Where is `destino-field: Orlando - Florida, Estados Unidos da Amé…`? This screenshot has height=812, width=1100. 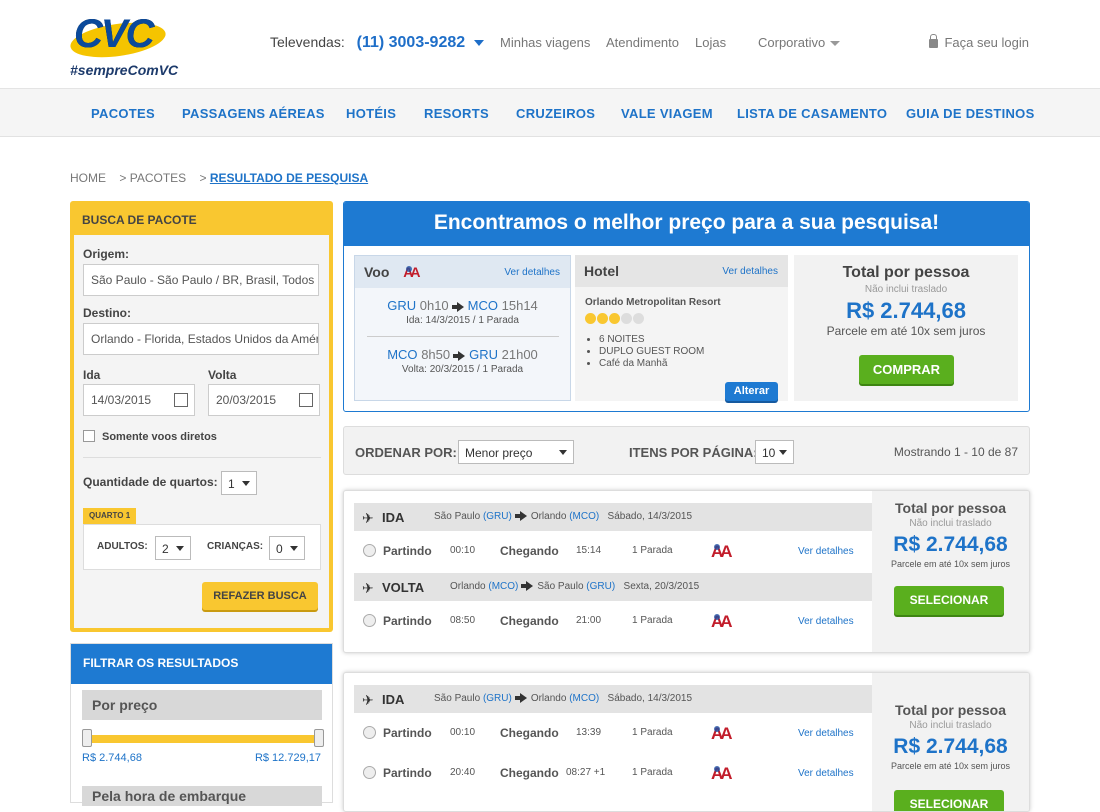
destino-field: Orlando - Florida, Estados Unidos da Amé… is located at coordinates (201, 339).